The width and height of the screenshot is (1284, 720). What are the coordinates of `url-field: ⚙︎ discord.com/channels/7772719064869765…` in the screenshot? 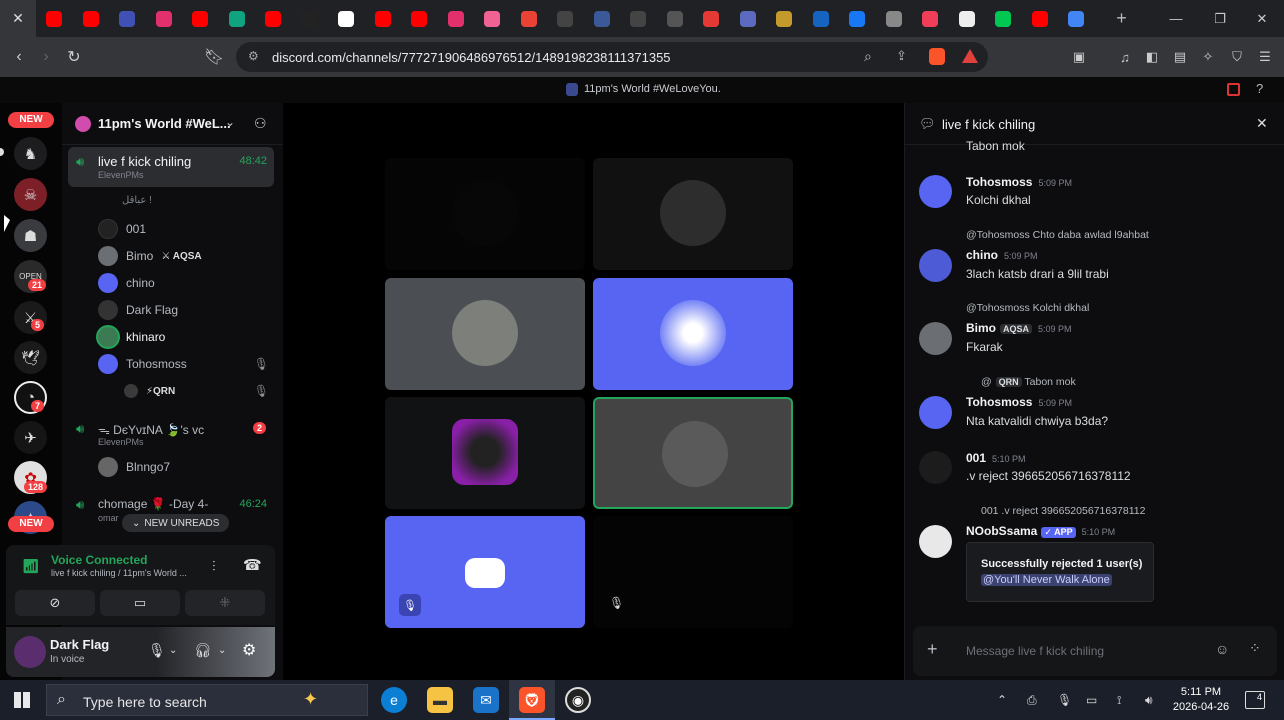 It's located at (612, 57).